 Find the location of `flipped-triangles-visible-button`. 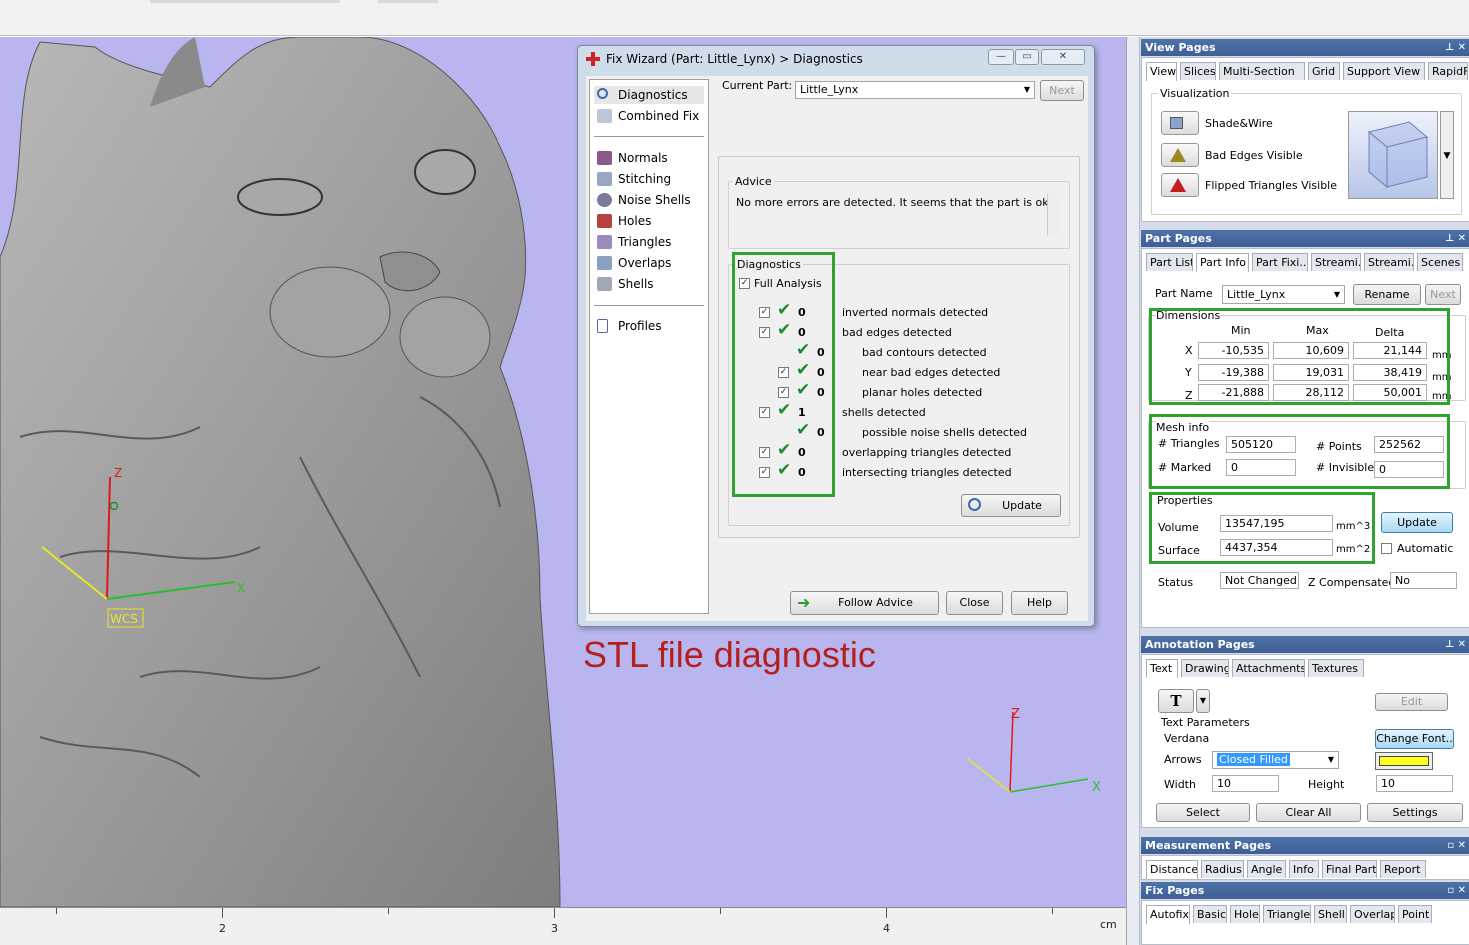

flipped-triangles-visible-button is located at coordinates (1180, 185).